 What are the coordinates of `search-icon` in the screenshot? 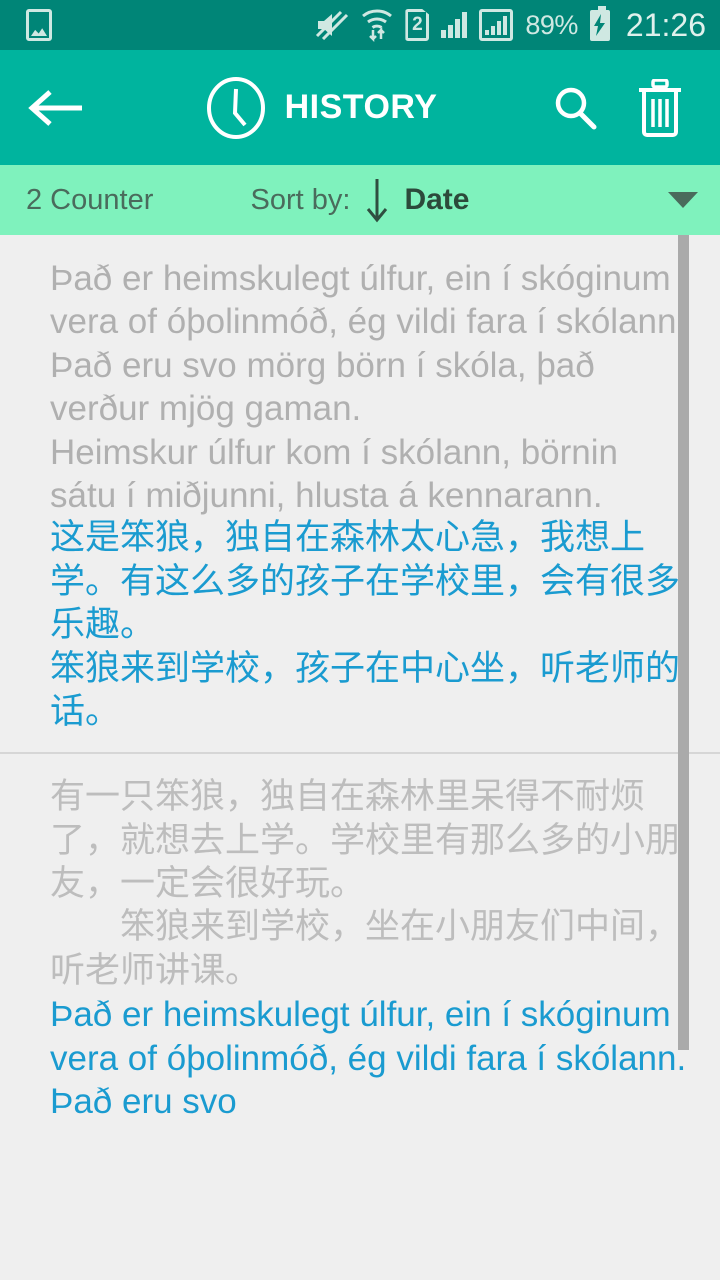 It's located at (576, 108).